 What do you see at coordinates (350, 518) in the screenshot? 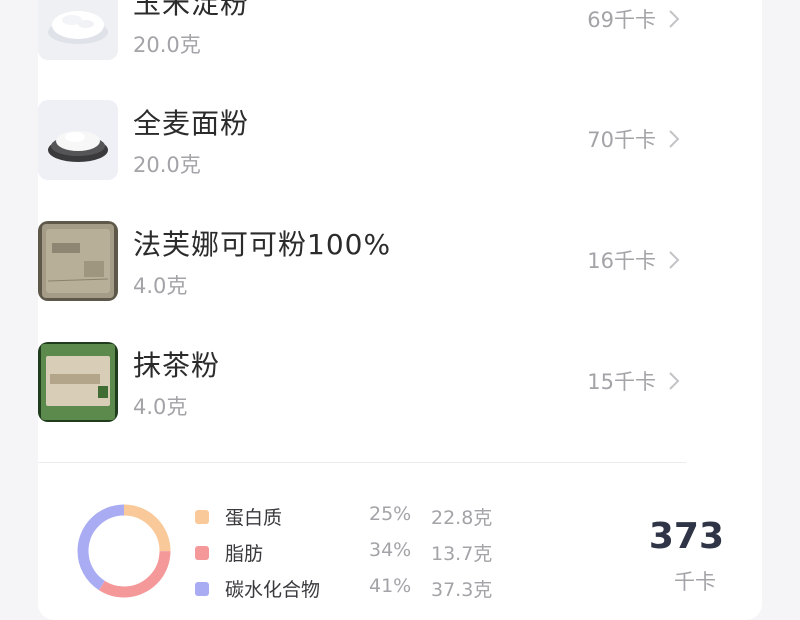
I see `legend-row-protein: 蛋白质 25% 22.8克` at bounding box center [350, 518].